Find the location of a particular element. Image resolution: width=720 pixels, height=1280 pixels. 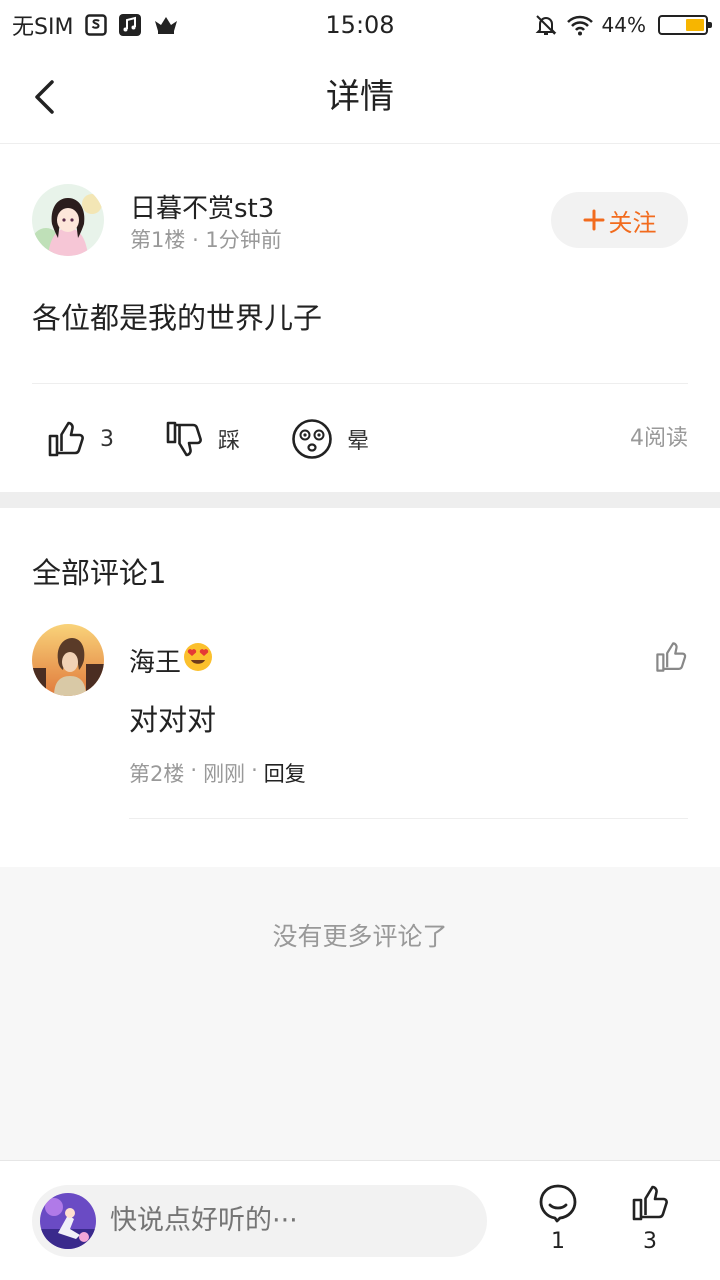

bottom-like-button: 3 is located at coordinates (650, 1223).